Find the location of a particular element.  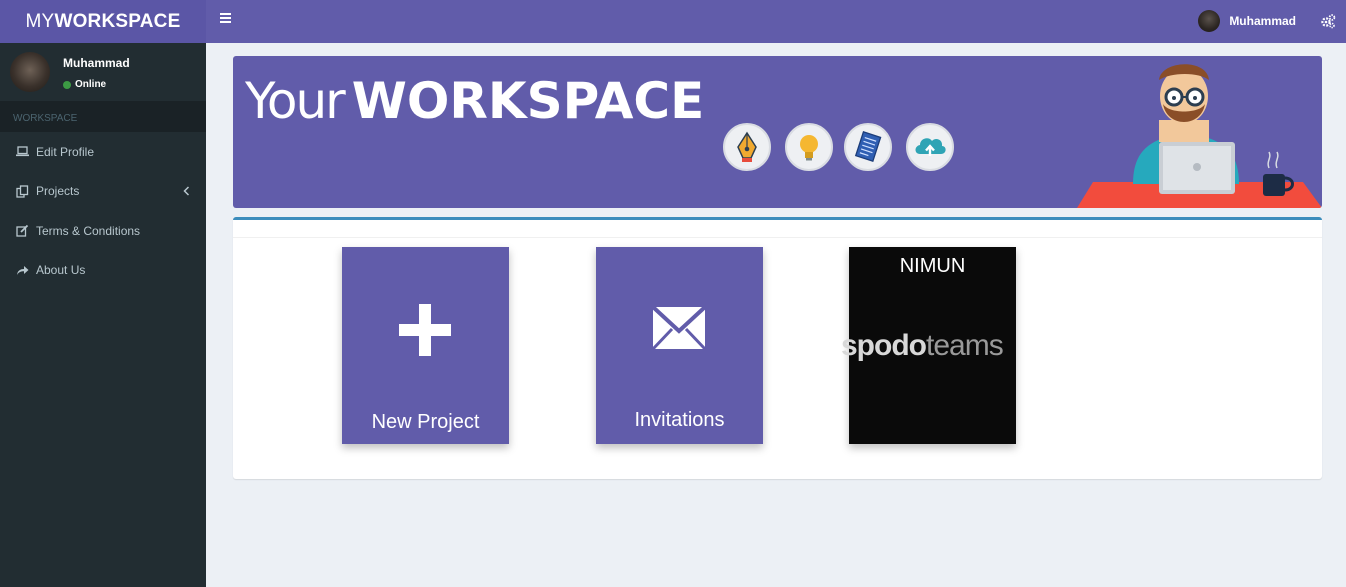

document-icon is located at coordinates (868, 147).